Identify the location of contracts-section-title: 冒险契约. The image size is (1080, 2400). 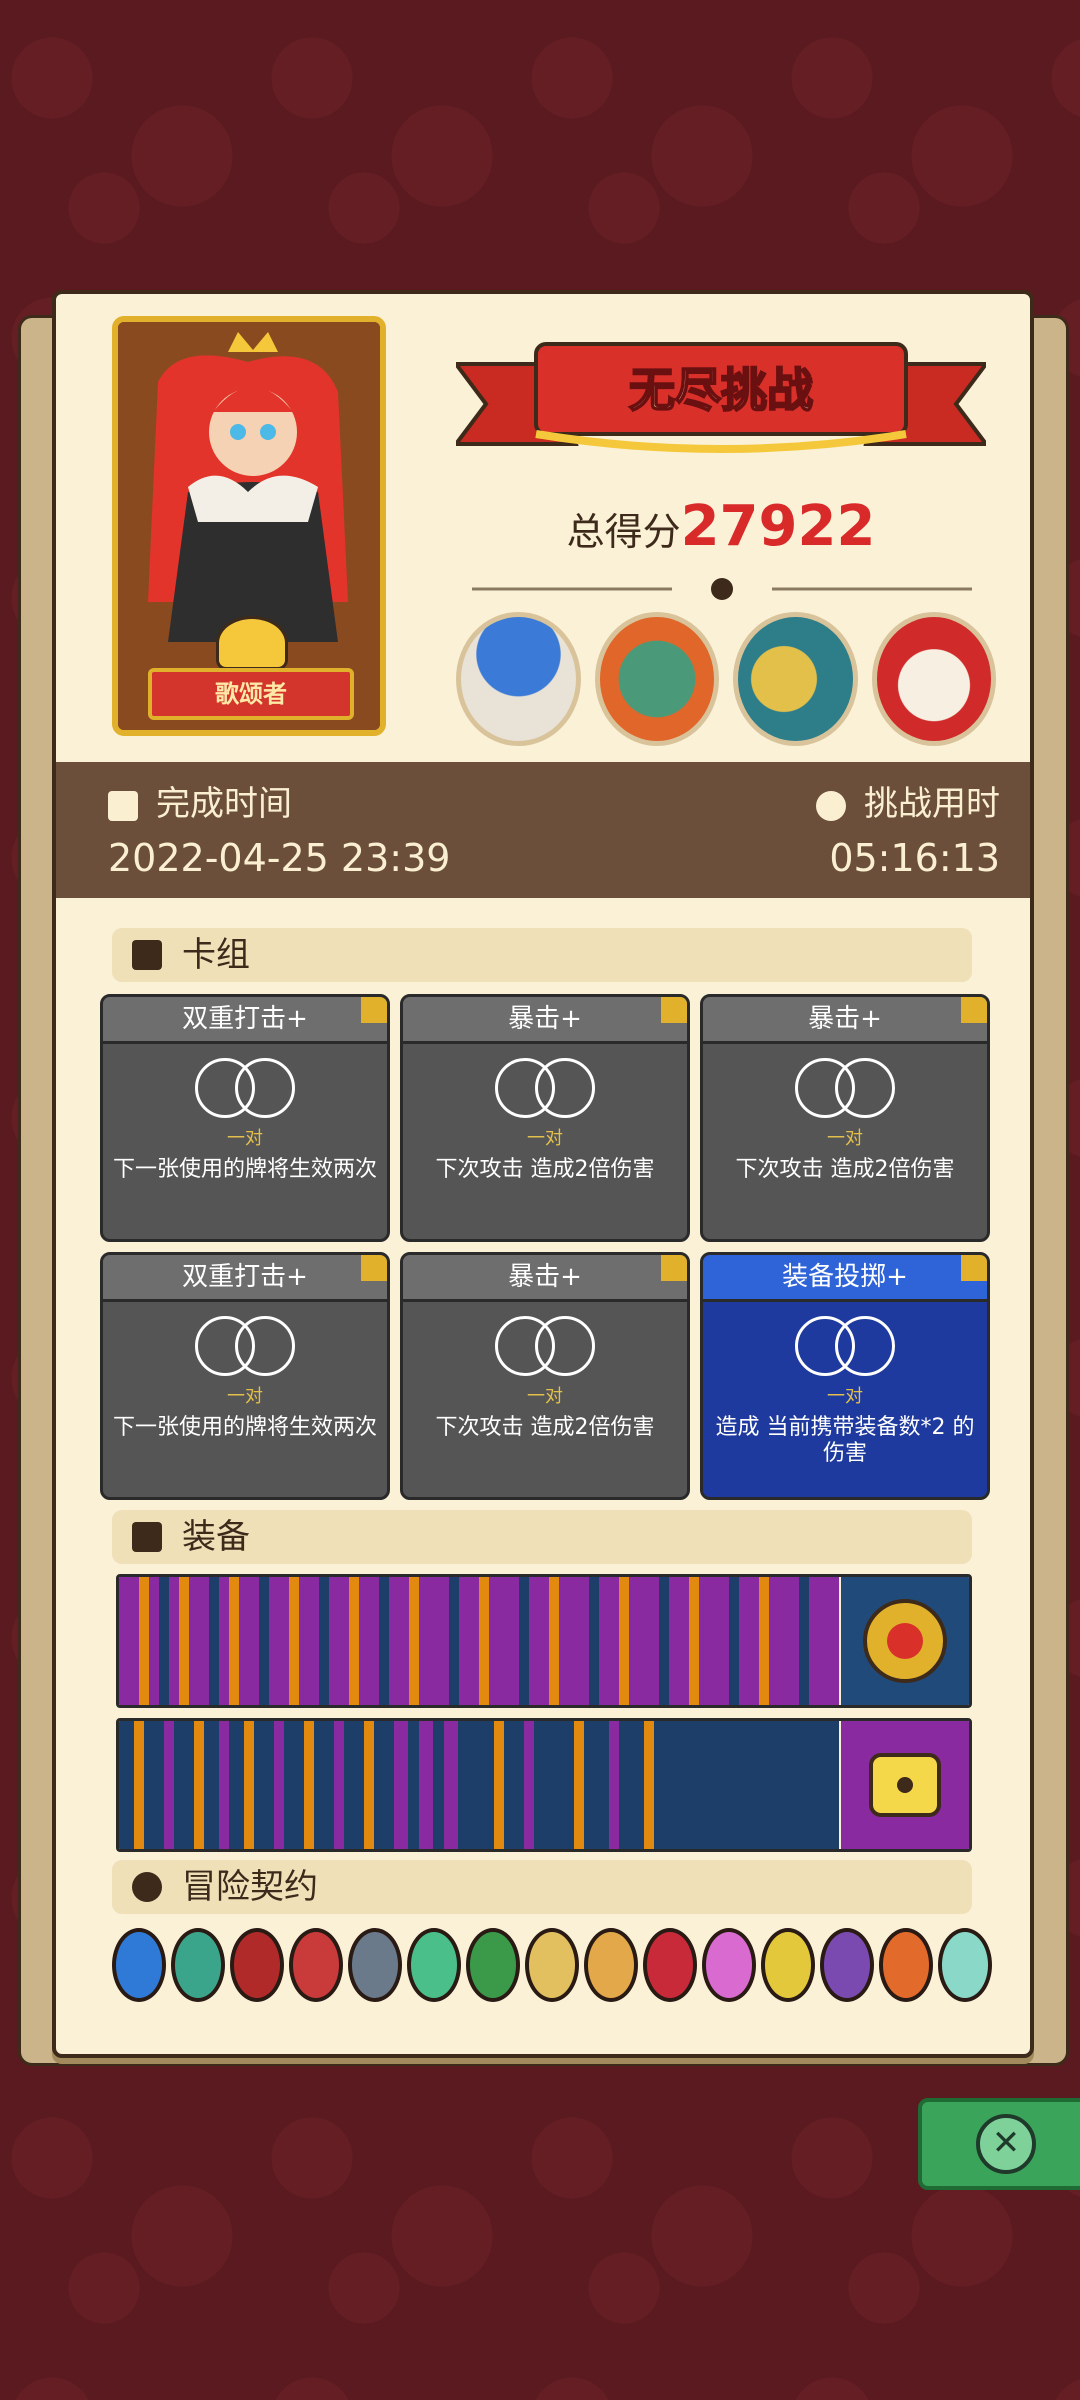
(250, 1887).